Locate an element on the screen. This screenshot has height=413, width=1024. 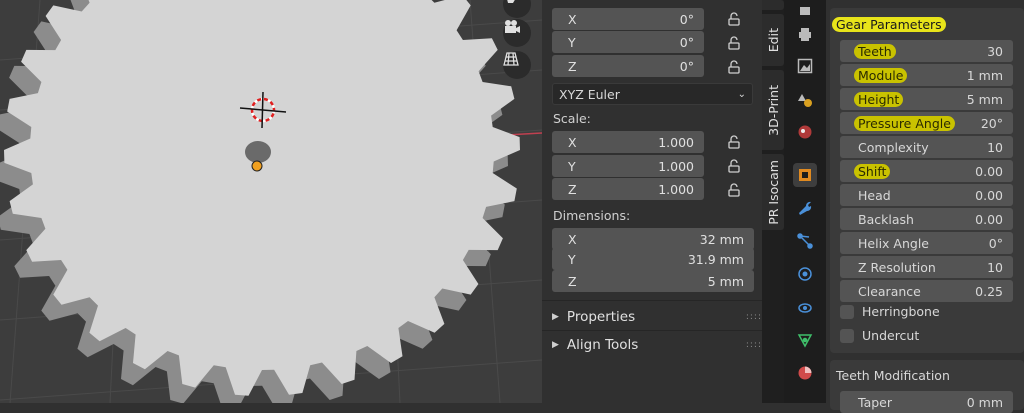
param-backlash-label: Backlash is located at coordinates (886, 219).